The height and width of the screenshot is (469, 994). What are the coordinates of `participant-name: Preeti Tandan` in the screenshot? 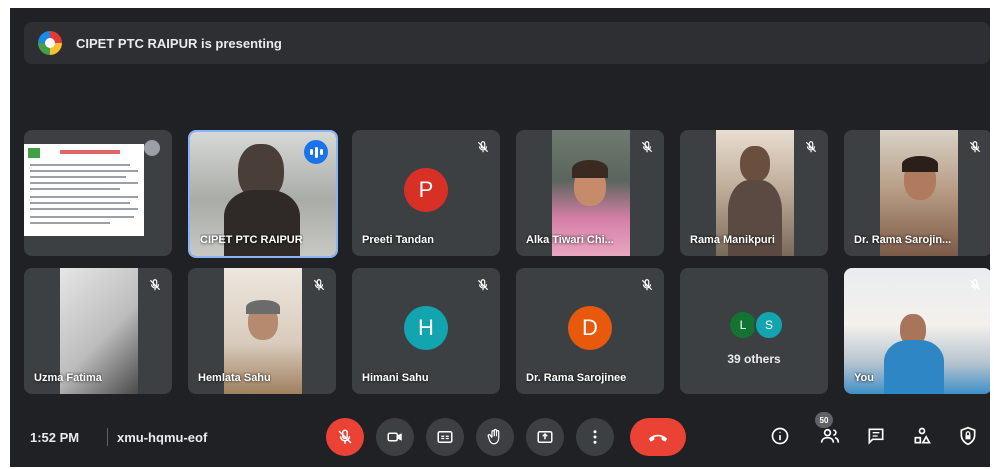 It's located at (398, 240).